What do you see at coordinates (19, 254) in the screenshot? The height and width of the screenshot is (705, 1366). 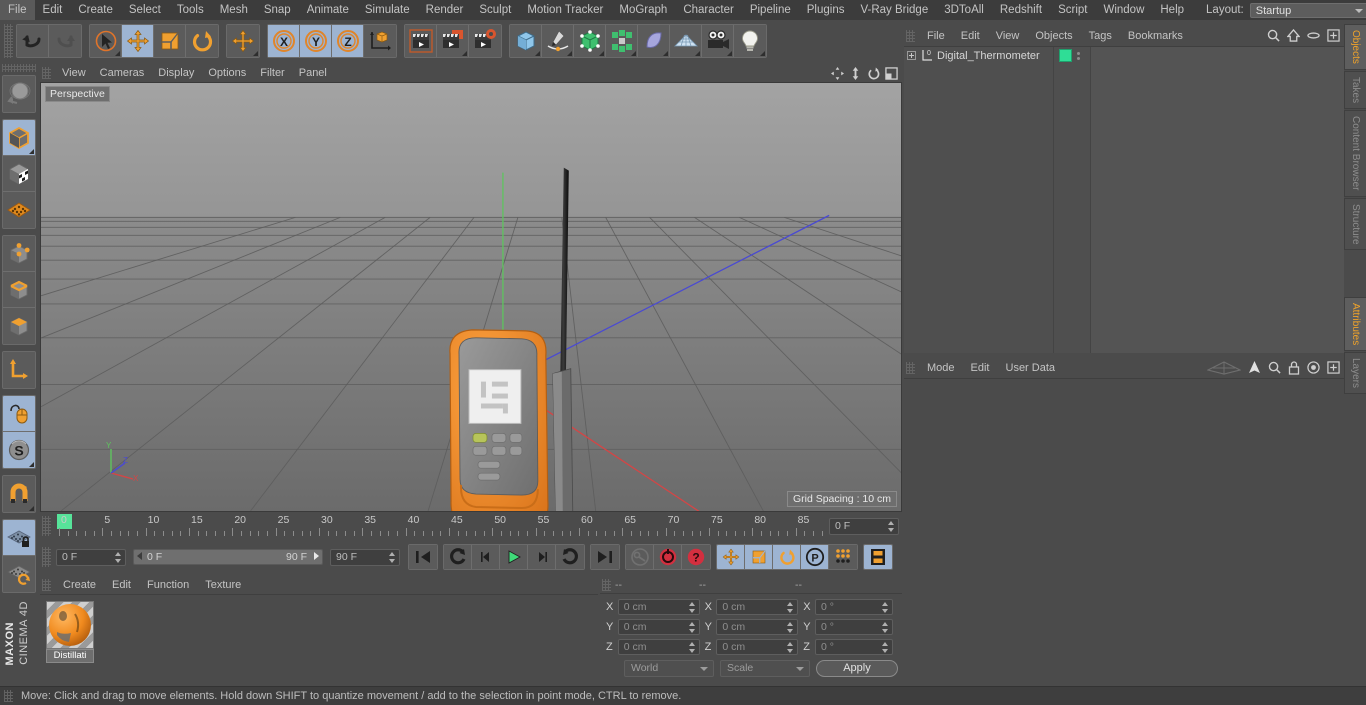 I see `points-mode-button` at bounding box center [19, 254].